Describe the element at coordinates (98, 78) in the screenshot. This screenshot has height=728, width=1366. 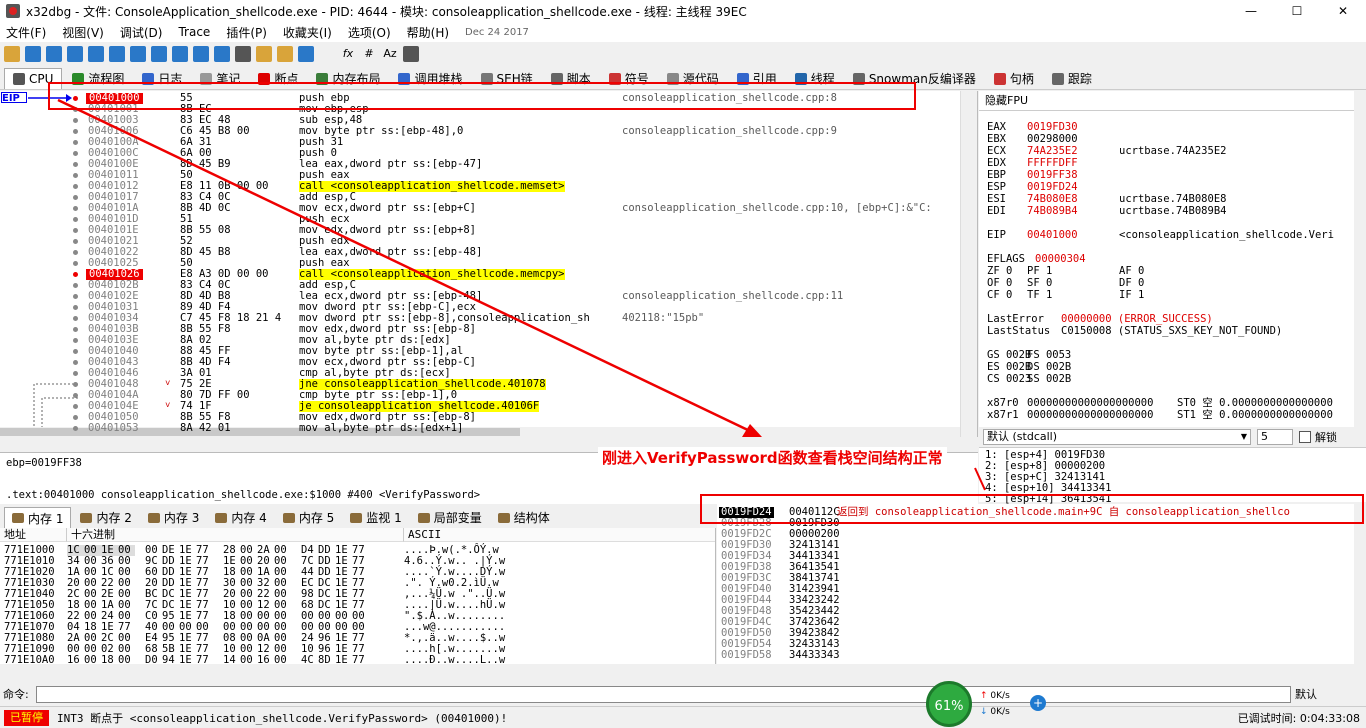
I see `tab-1: 流程图` at that location.